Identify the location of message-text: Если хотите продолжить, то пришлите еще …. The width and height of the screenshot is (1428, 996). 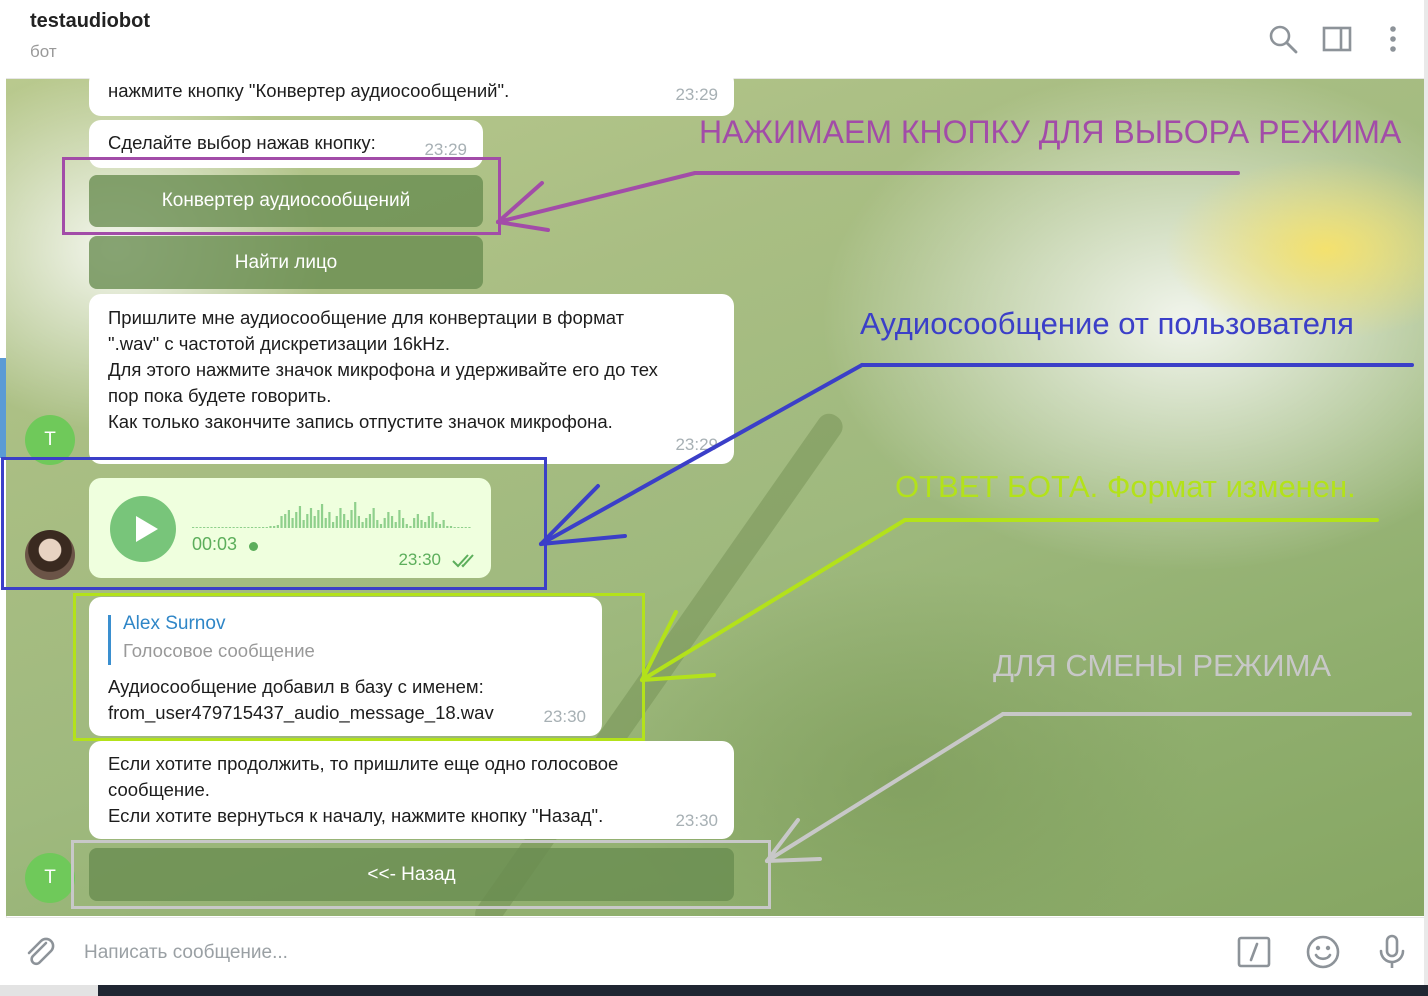
(363, 763).